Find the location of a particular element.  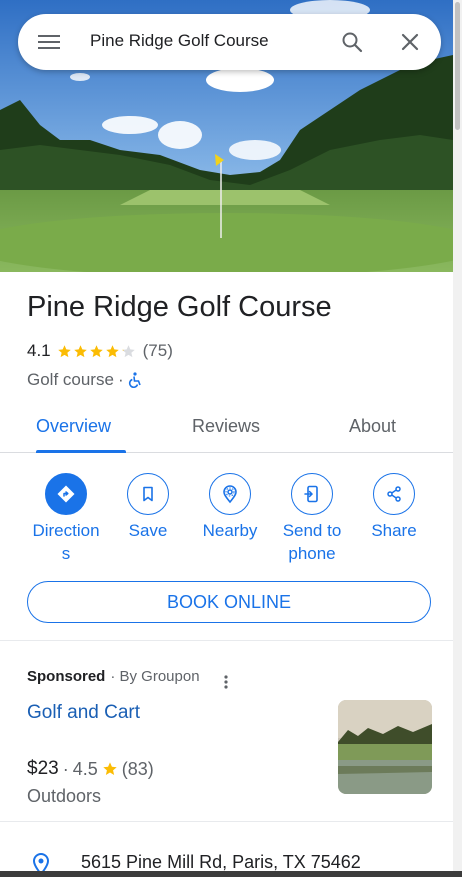

share-label: Share is located at coordinates (394, 530).